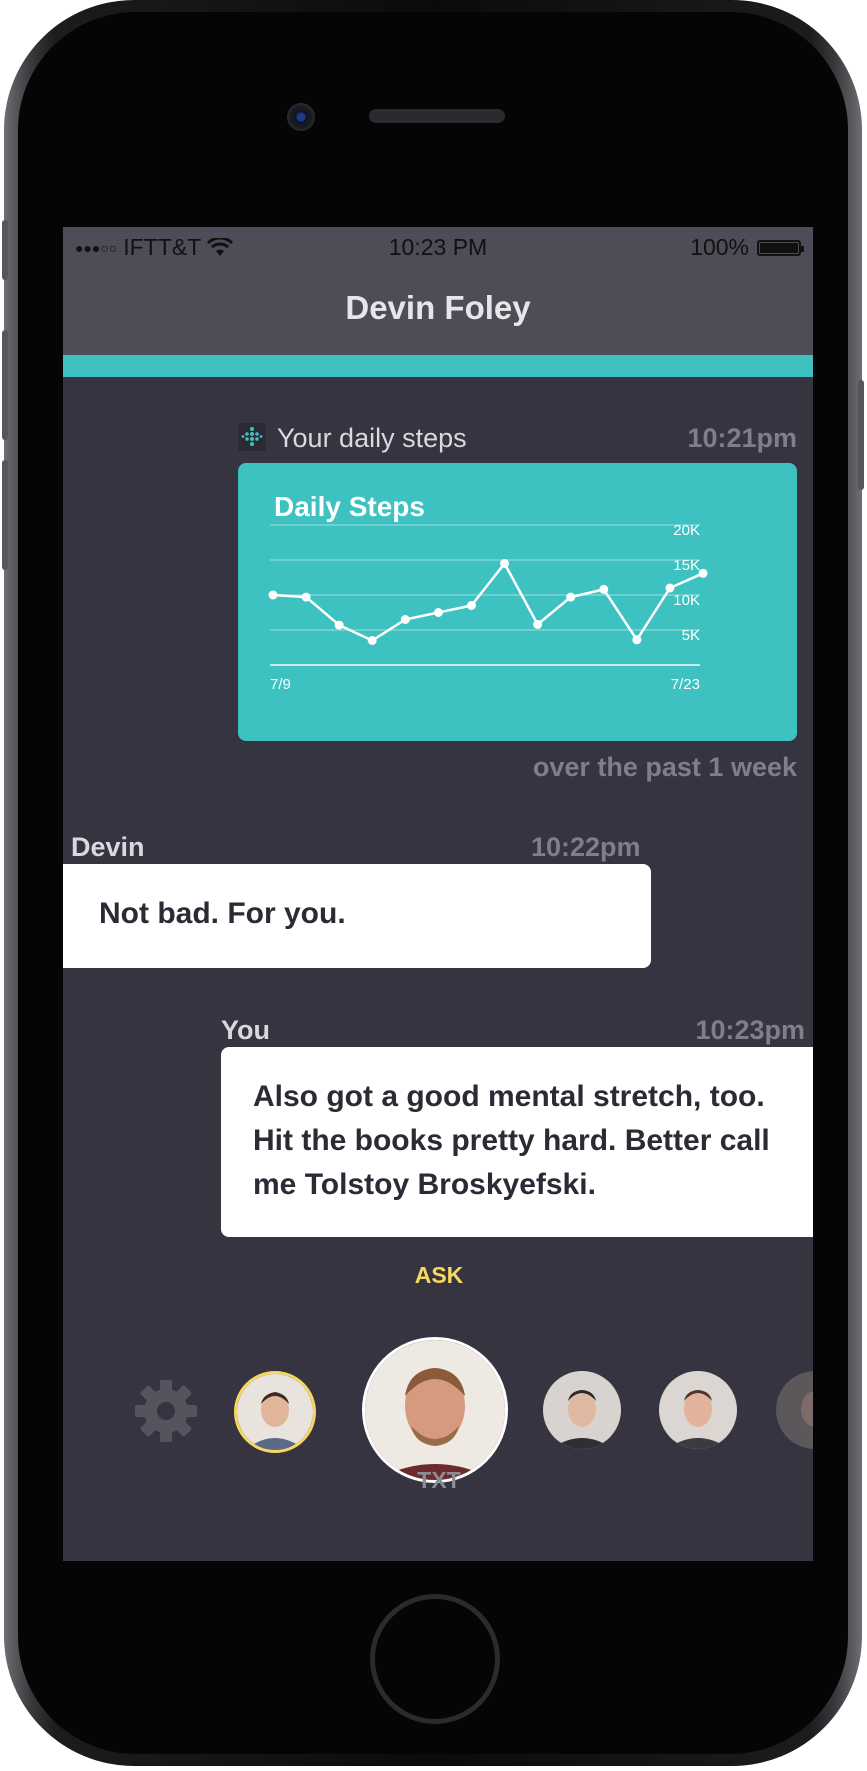  I want to click on power-button, so click(861, 435).